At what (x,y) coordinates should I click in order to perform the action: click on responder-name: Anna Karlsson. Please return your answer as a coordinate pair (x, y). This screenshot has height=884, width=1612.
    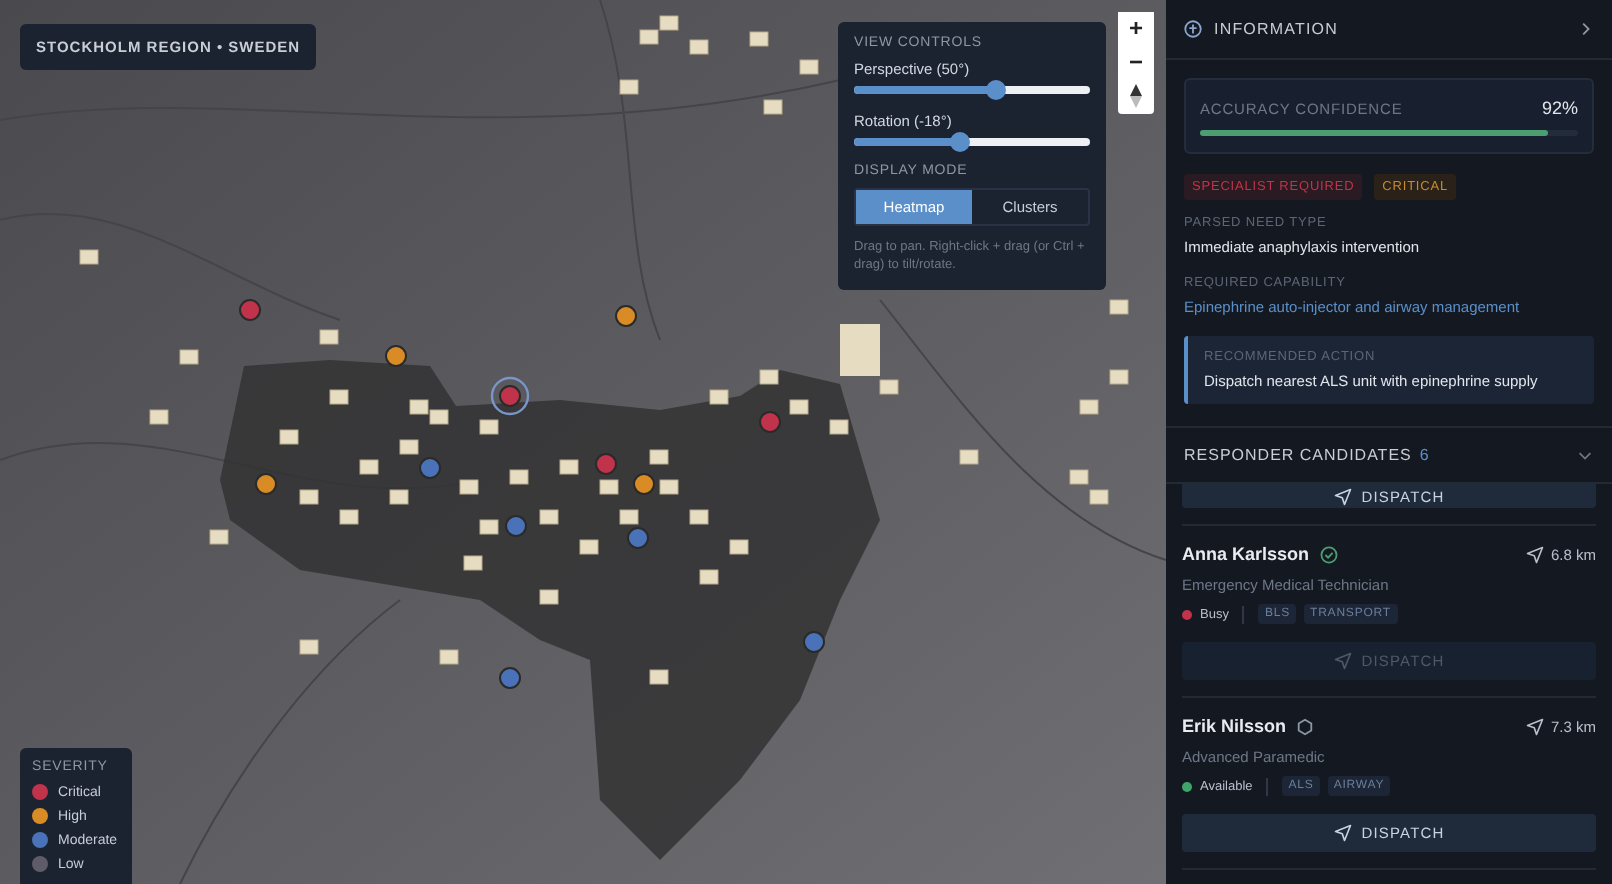
    Looking at the image, I should click on (1246, 554).